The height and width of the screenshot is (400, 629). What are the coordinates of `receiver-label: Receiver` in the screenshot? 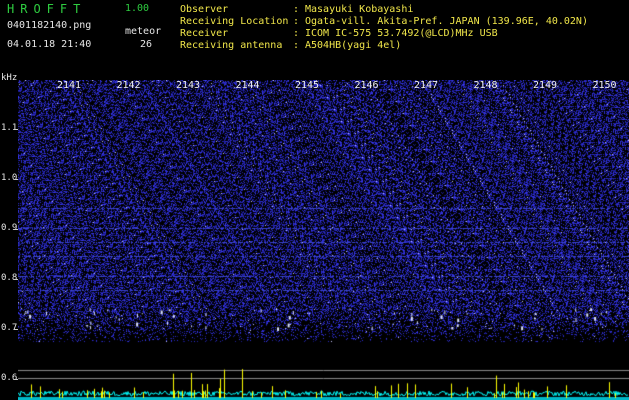 It's located at (204, 33).